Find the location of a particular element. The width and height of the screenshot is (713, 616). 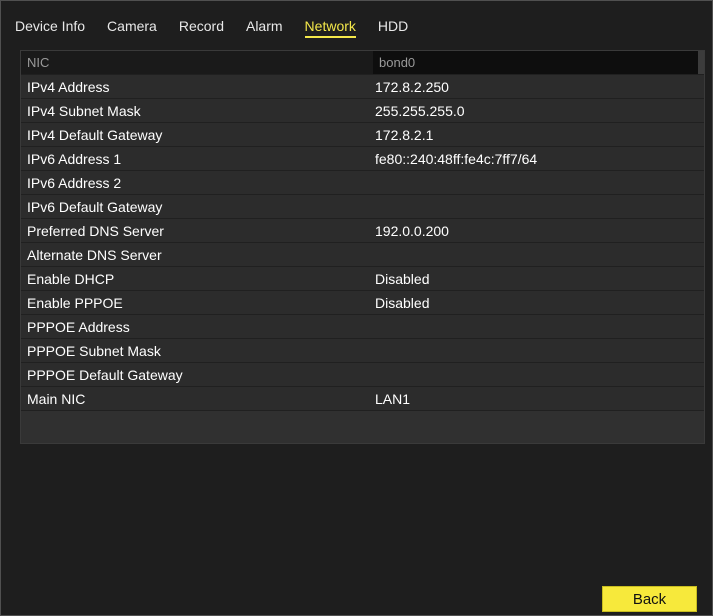

tab-label: Record is located at coordinates (201, 26).